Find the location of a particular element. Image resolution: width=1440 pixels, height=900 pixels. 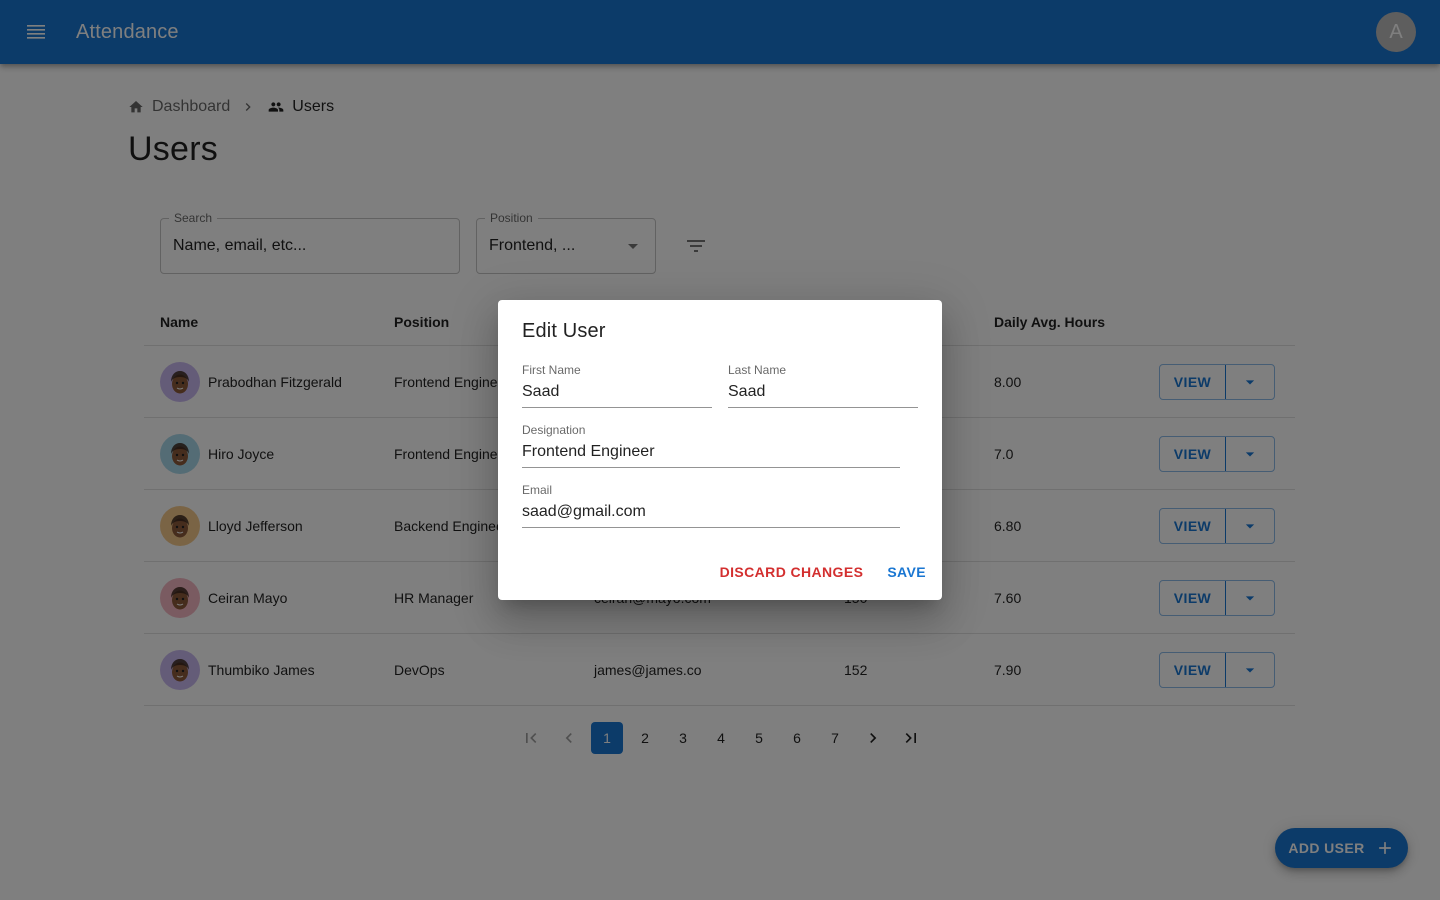

discard-changes-button: DISCARD CHANGES is located at coordinates (792, 572).